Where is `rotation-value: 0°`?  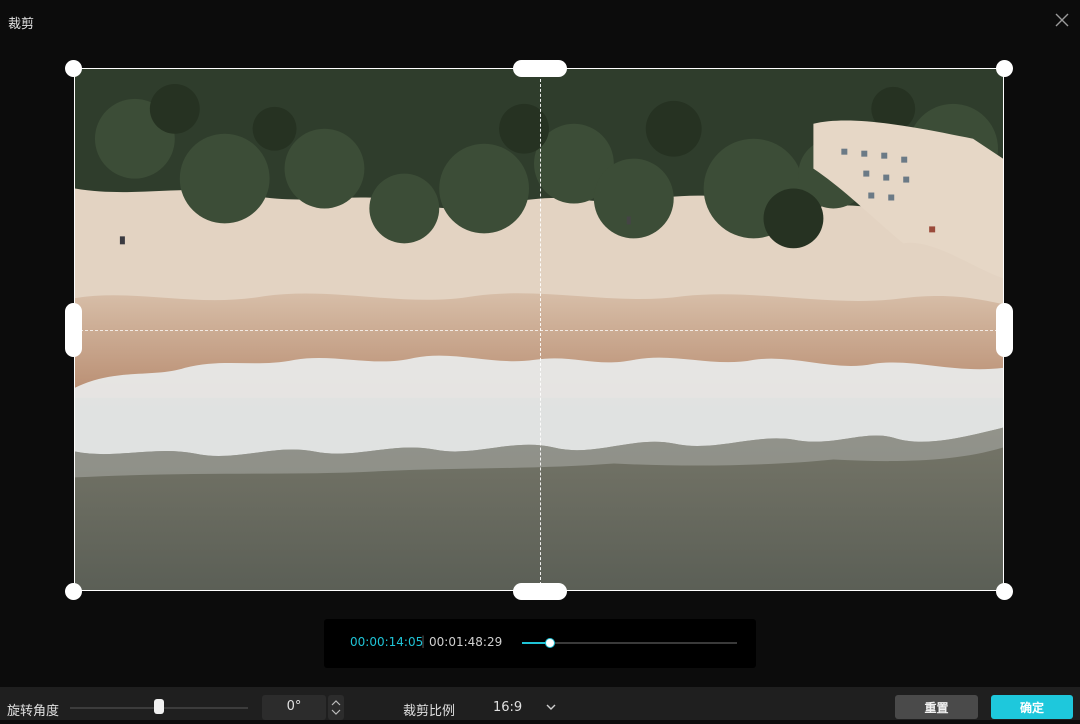 rotation-value: 0° is located at coordinates (294, 706).